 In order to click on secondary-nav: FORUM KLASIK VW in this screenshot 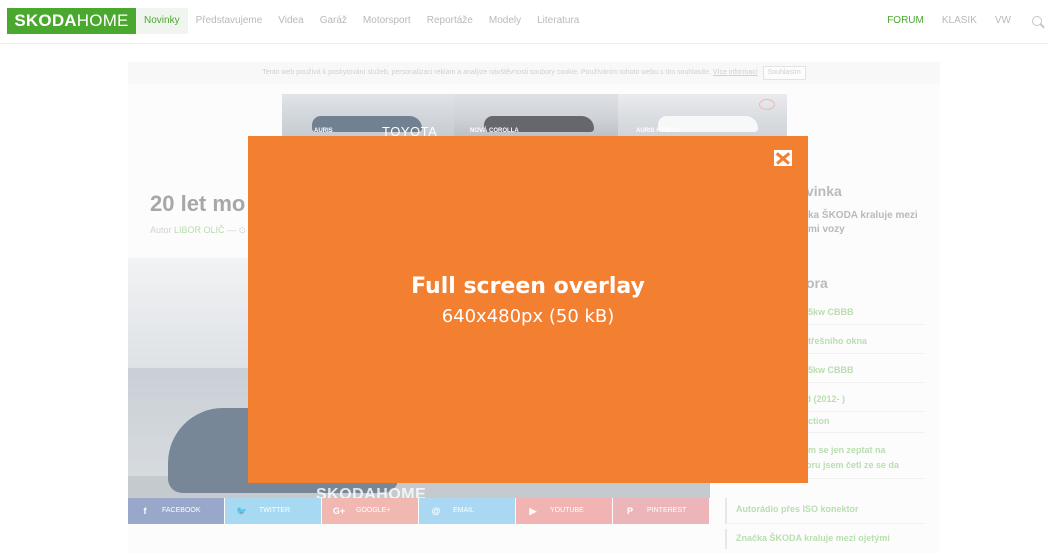, I will do `click(949, 21)`.